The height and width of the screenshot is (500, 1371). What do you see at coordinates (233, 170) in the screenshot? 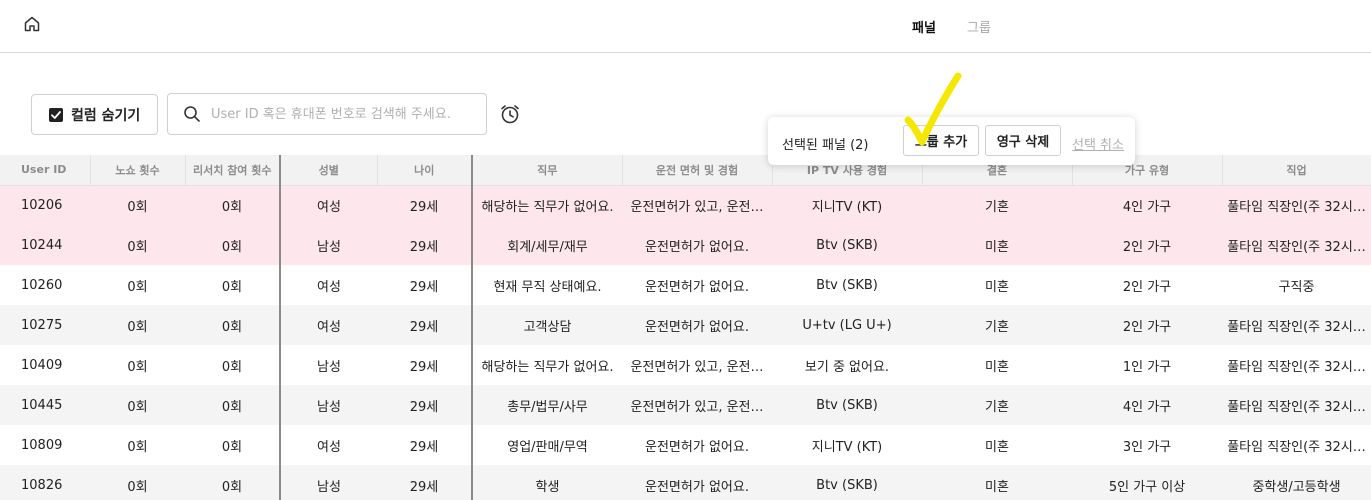
I see `column-header-research-count: 리서치 참여 횟수` at bounding box center [233, 170].